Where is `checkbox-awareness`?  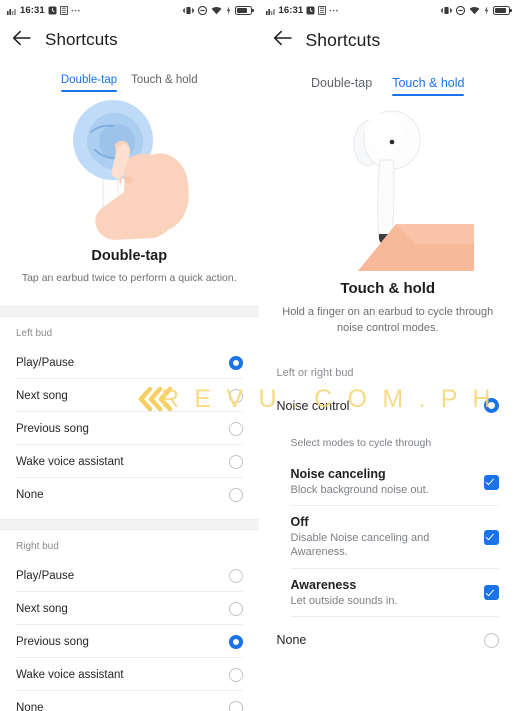 checkbox-awareness is located at coordinates (491, 593).